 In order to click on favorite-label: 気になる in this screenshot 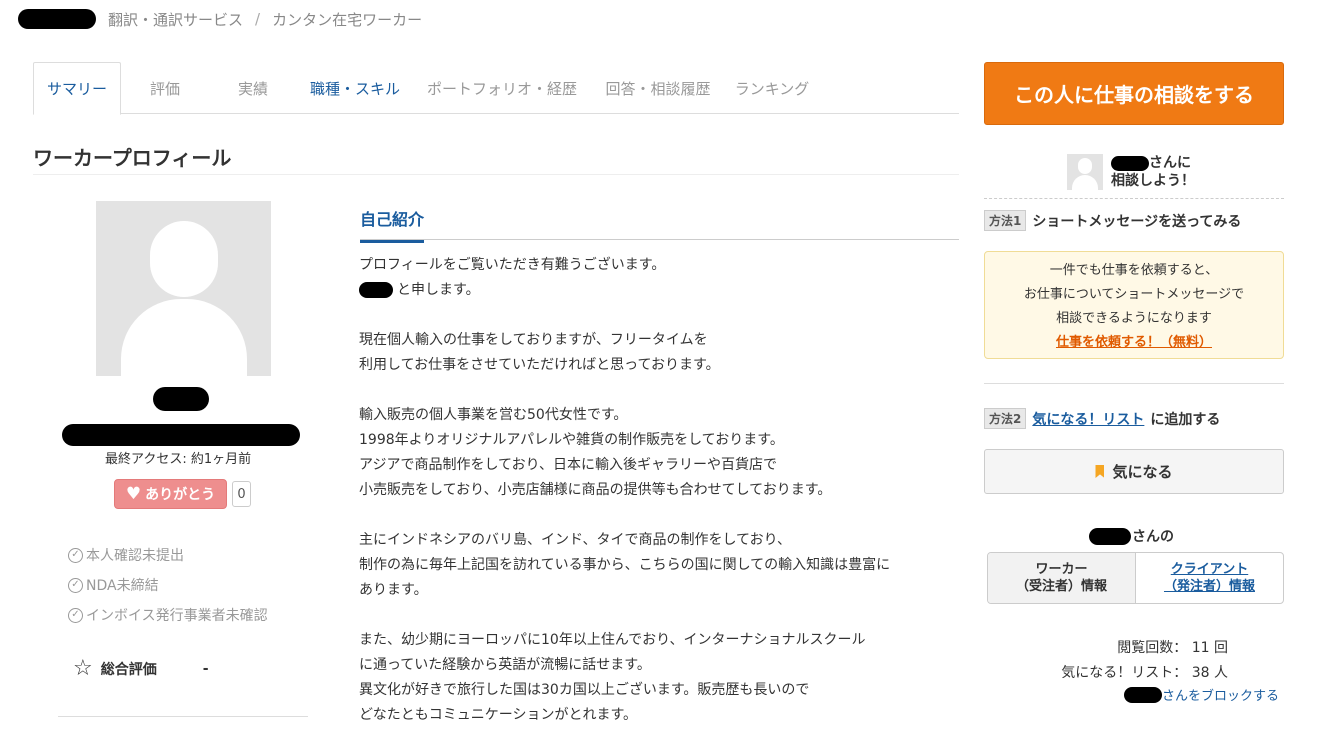, I will do `click(1142, 472)`.